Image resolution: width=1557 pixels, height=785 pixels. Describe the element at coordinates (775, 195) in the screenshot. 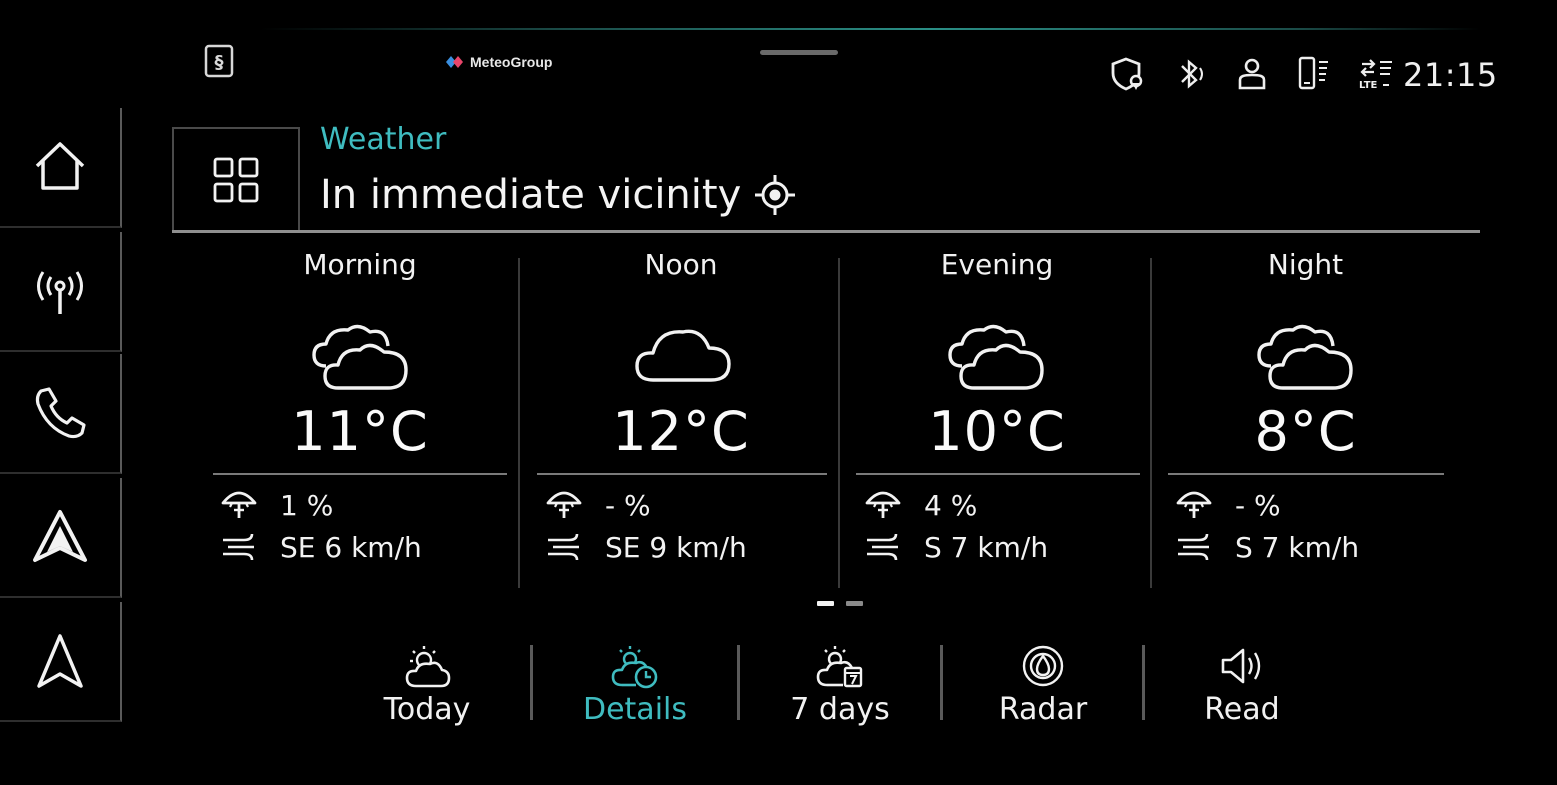

I see `current-location-icon` at that location.